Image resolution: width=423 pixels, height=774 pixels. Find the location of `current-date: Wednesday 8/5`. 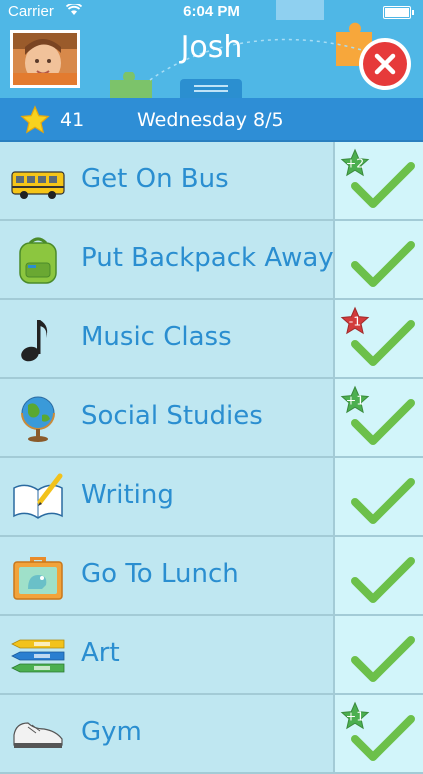

current-date: Wednesday 8/5 is located at coordinates (210, 120).